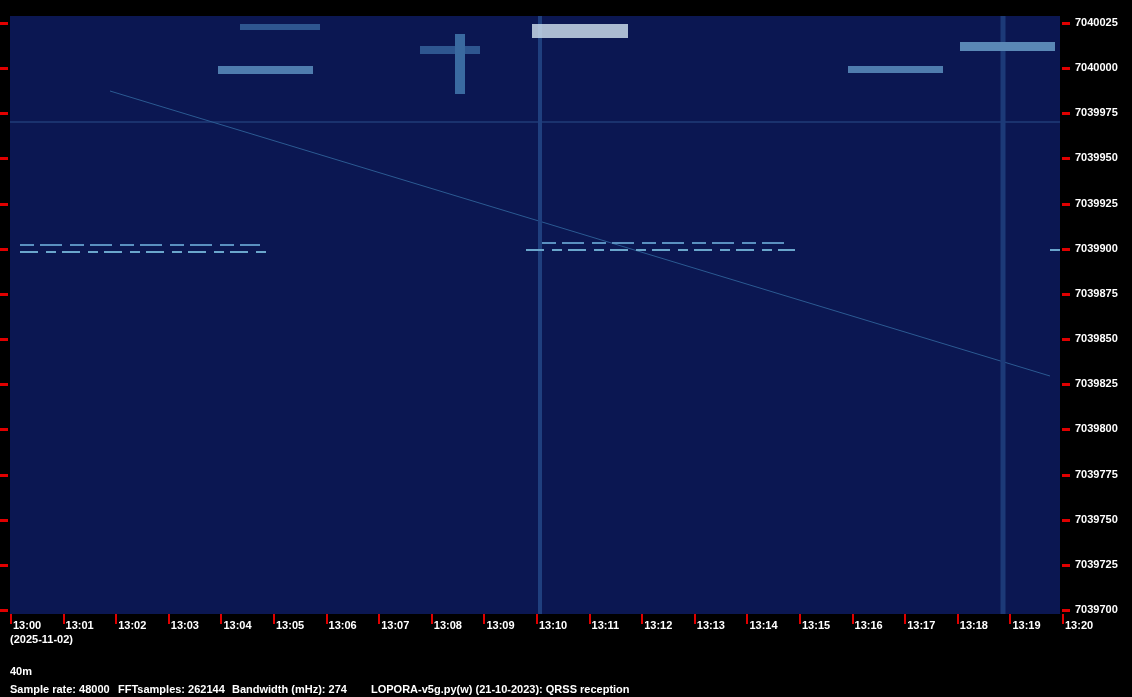 The width and height of the screenshot is (1132, 697). Describe the element at coordinates (921, 625) in the screenshot. I see `time-label: 13:17` at that location.